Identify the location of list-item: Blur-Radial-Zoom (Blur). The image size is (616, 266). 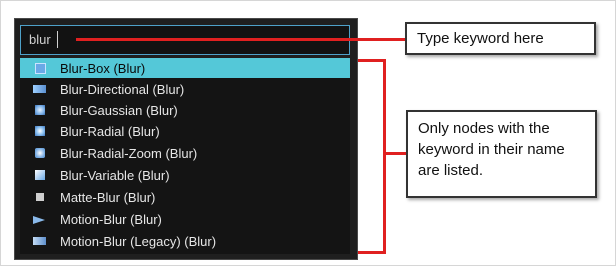
(185, 153).